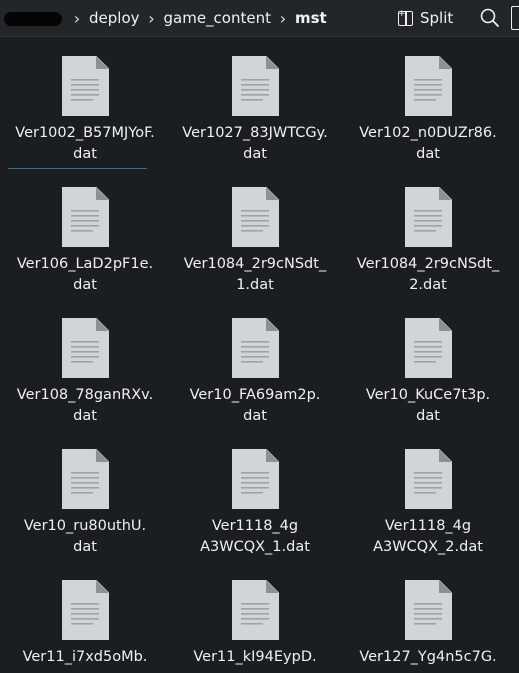  Describe the element at coordinates (33, 19) in the screenshot. I see `redacted-path-segment` at that location.